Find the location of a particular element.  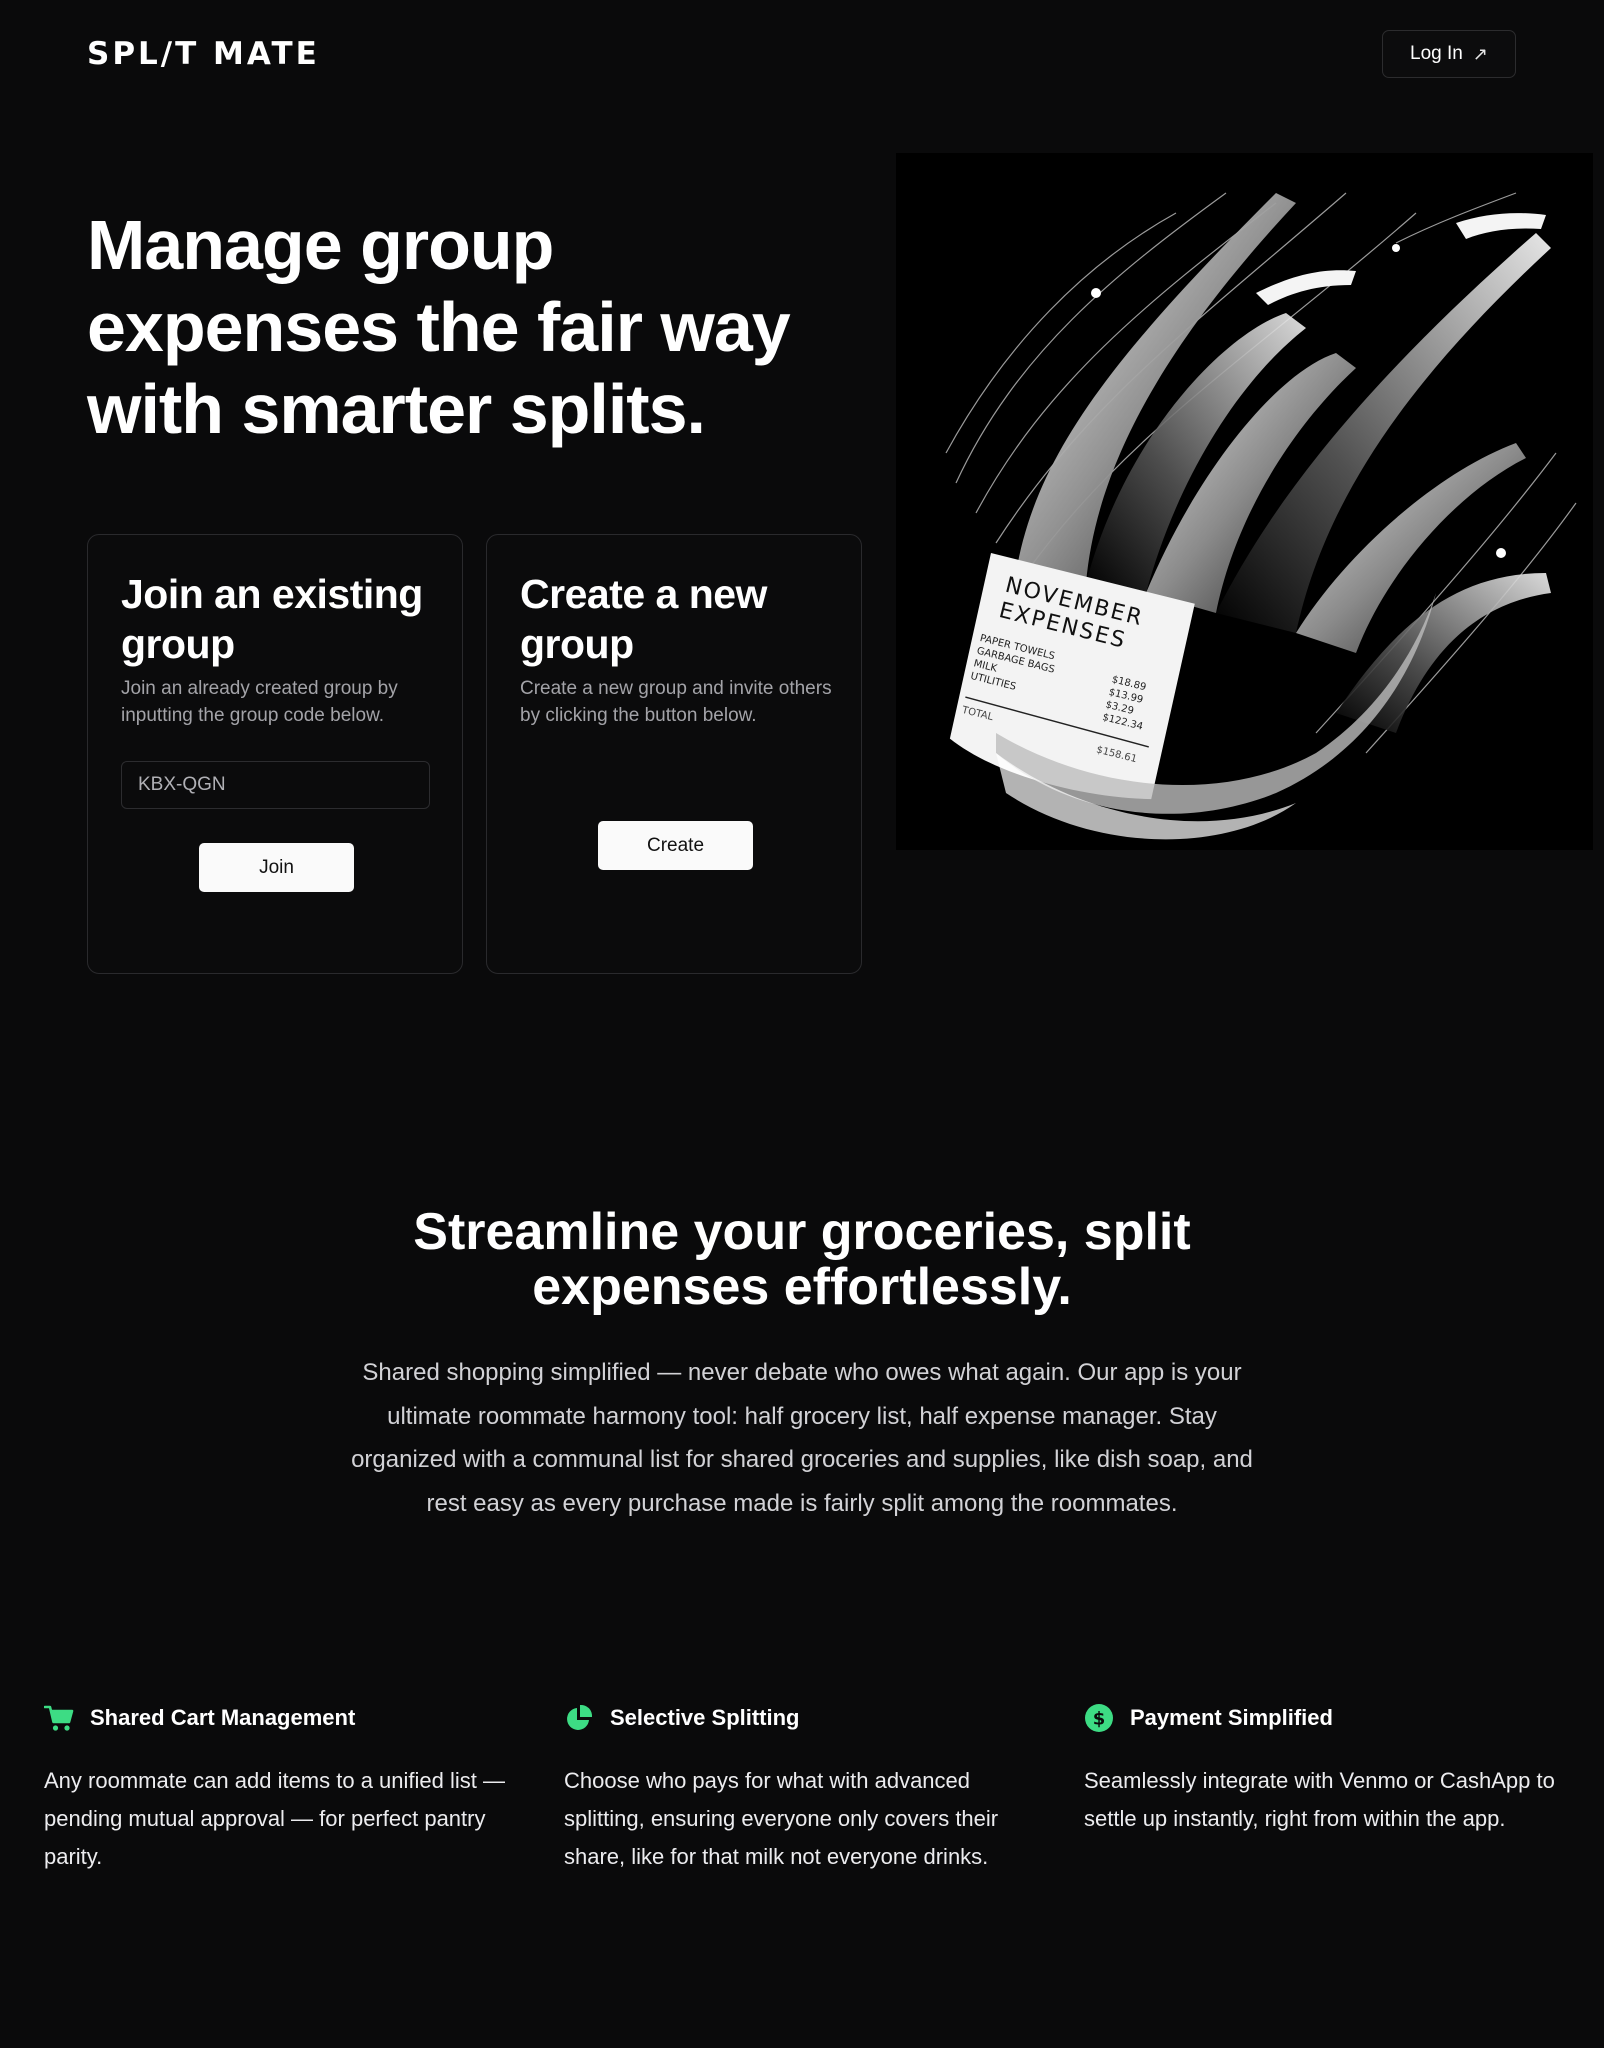

login-button: Log In ↗ is located at coordinates (1449, 54).